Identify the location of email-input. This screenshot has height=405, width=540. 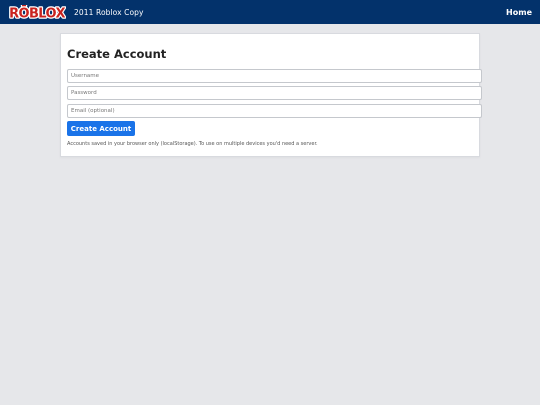
(274, 111).